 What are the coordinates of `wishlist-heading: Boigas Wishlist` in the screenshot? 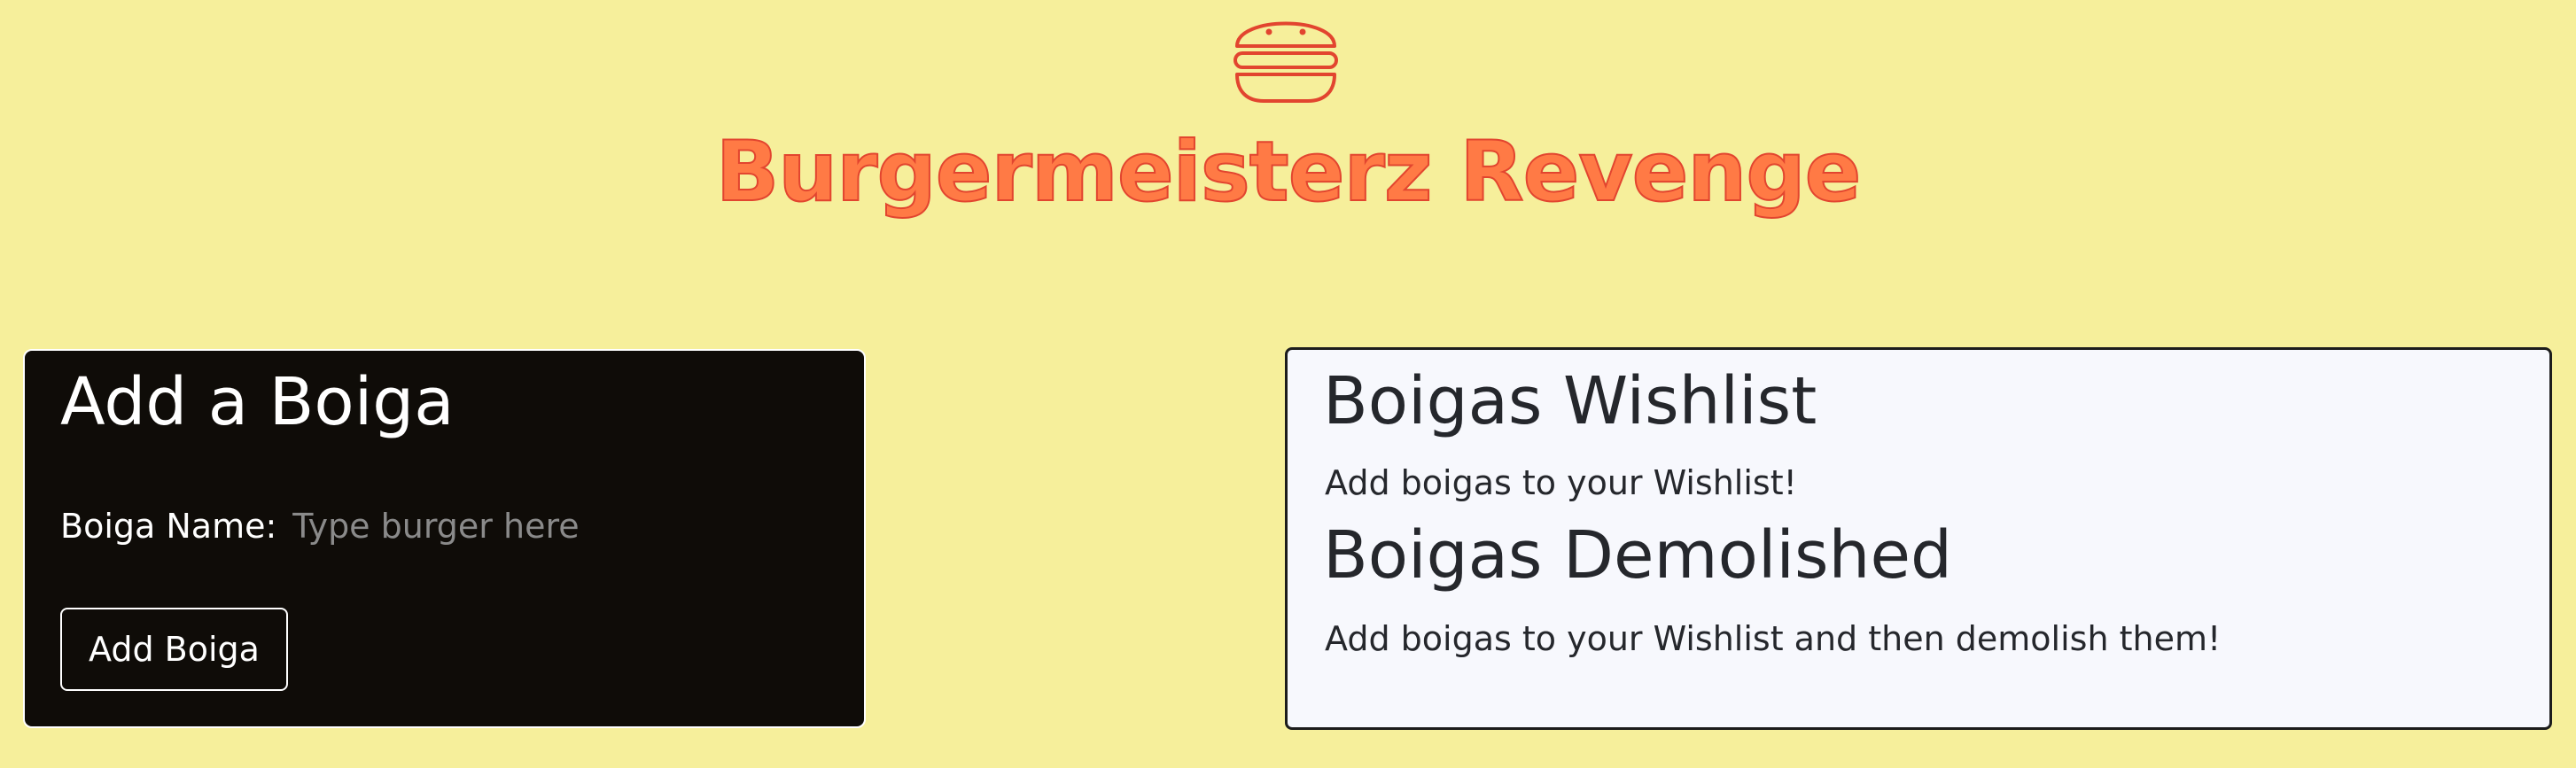 It's located at (1570, 401).